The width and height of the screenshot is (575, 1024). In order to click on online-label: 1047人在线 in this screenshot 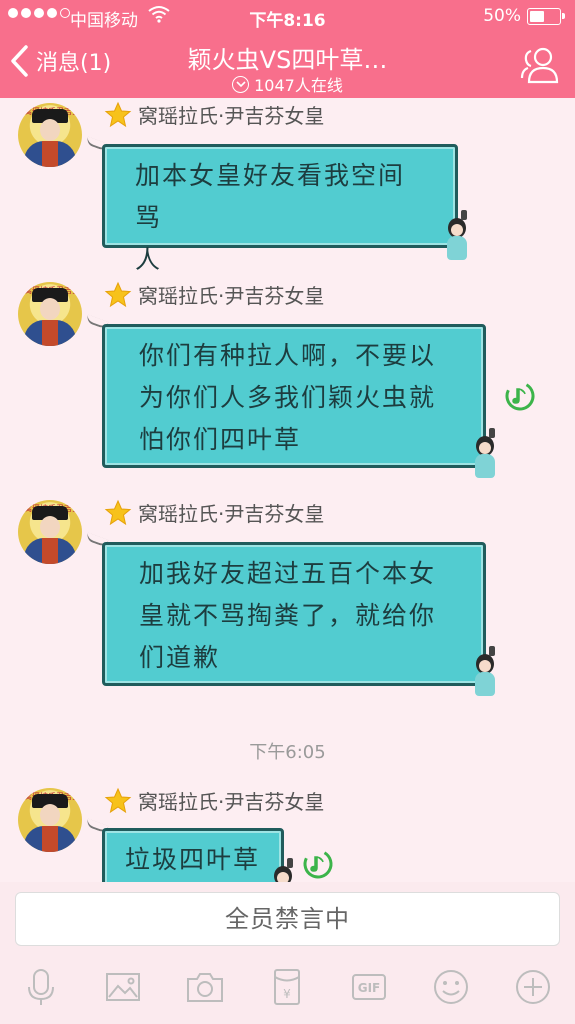, I will do `click(298, 85)`.